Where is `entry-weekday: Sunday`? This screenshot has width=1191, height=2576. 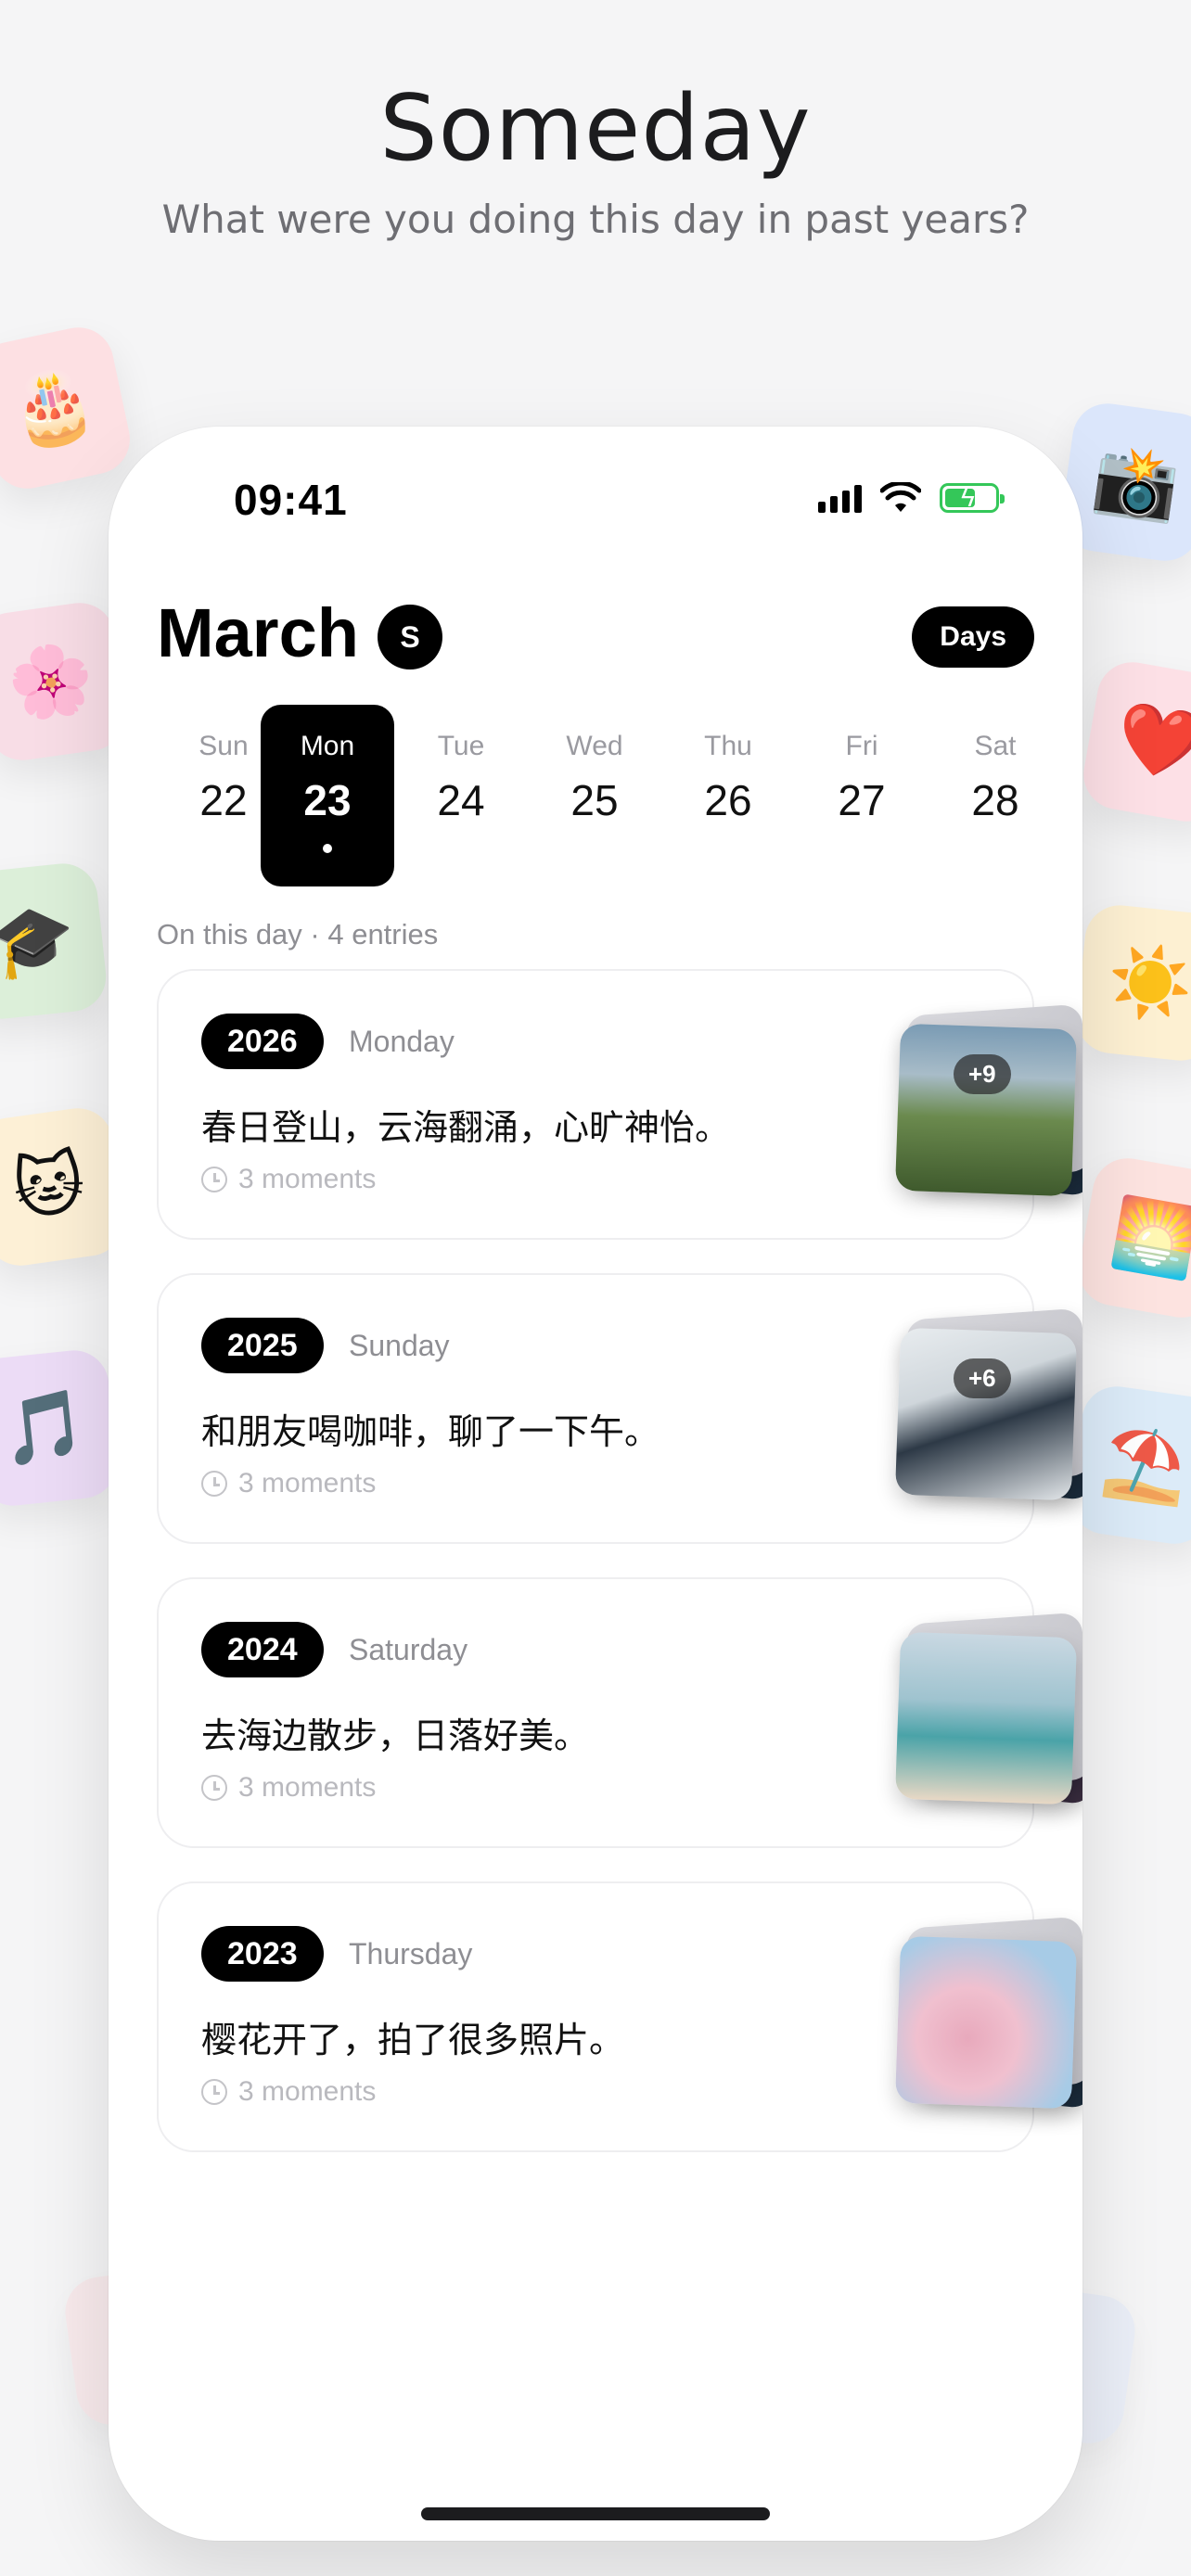 entry-weekday: Sunday is located at coordinates (399, 1345).